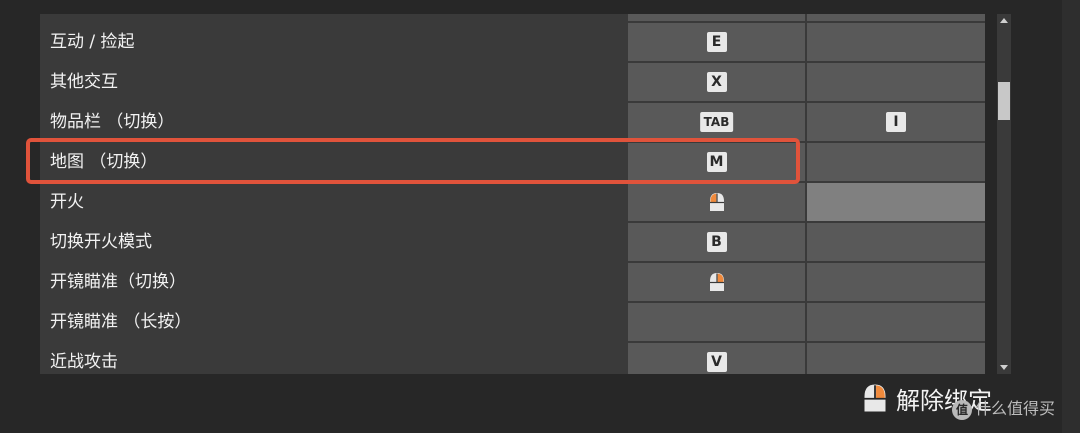 The image size is (1080, 433). Describe the element at coordinates (1004, 101) in the screenshot. I see `scrollbar-thumb` at that location.